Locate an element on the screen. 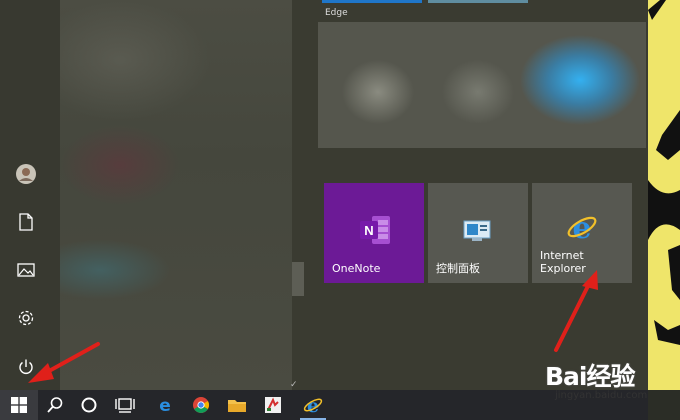 The width and height of the screenshot is (680, 420). tile-control-panel-label: 控制面板 is located at coordinates (458, 268).